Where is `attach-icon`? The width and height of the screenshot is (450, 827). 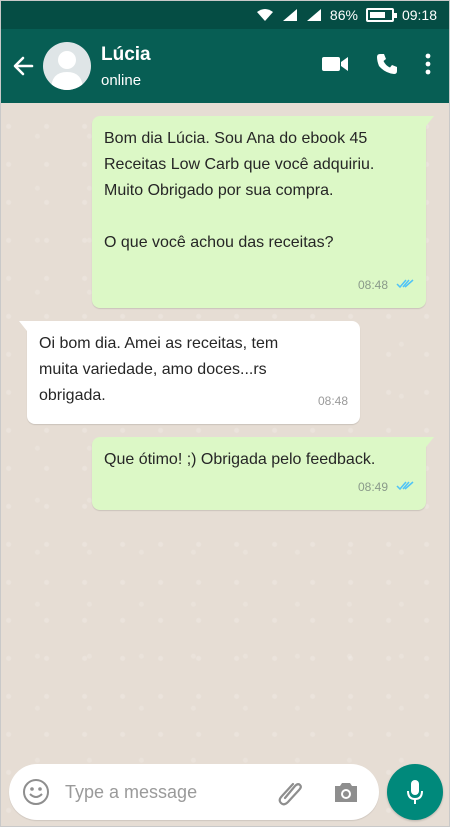 attach-icon is located at coordinates (290, 792).